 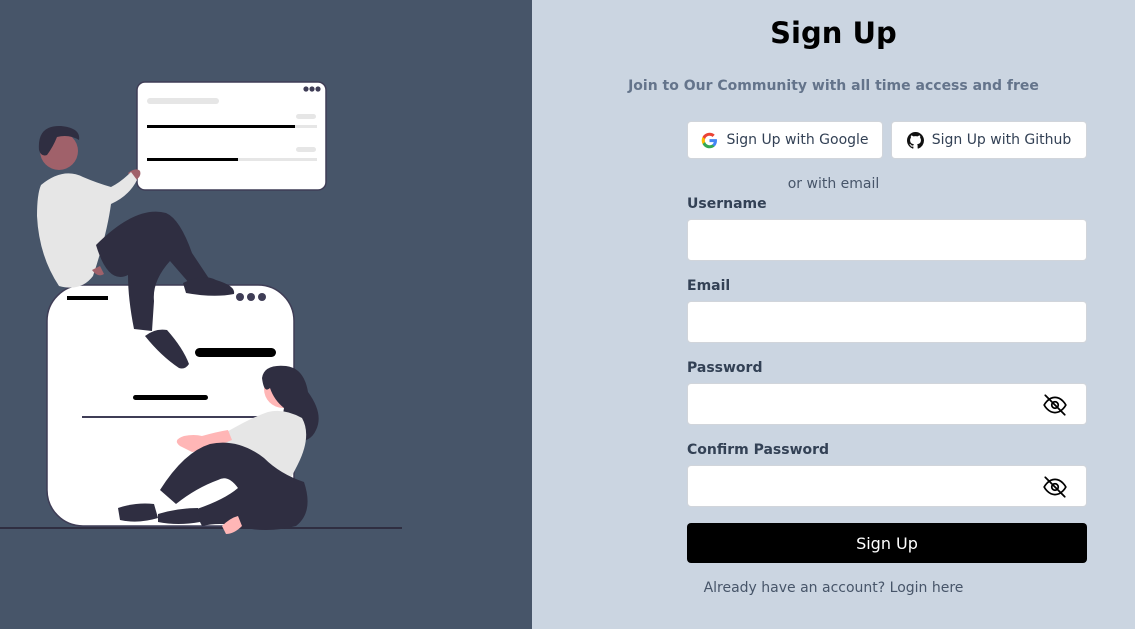 I want to click on google-signup-label: Sign Up with Google, so click(x=797, y=140).